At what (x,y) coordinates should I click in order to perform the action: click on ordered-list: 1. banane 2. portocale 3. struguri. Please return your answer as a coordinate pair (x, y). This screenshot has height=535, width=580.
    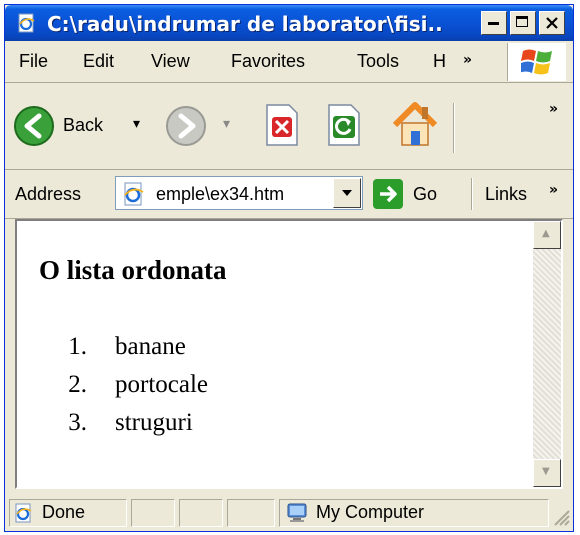
    Looking at the image, I should click on (123, 390).